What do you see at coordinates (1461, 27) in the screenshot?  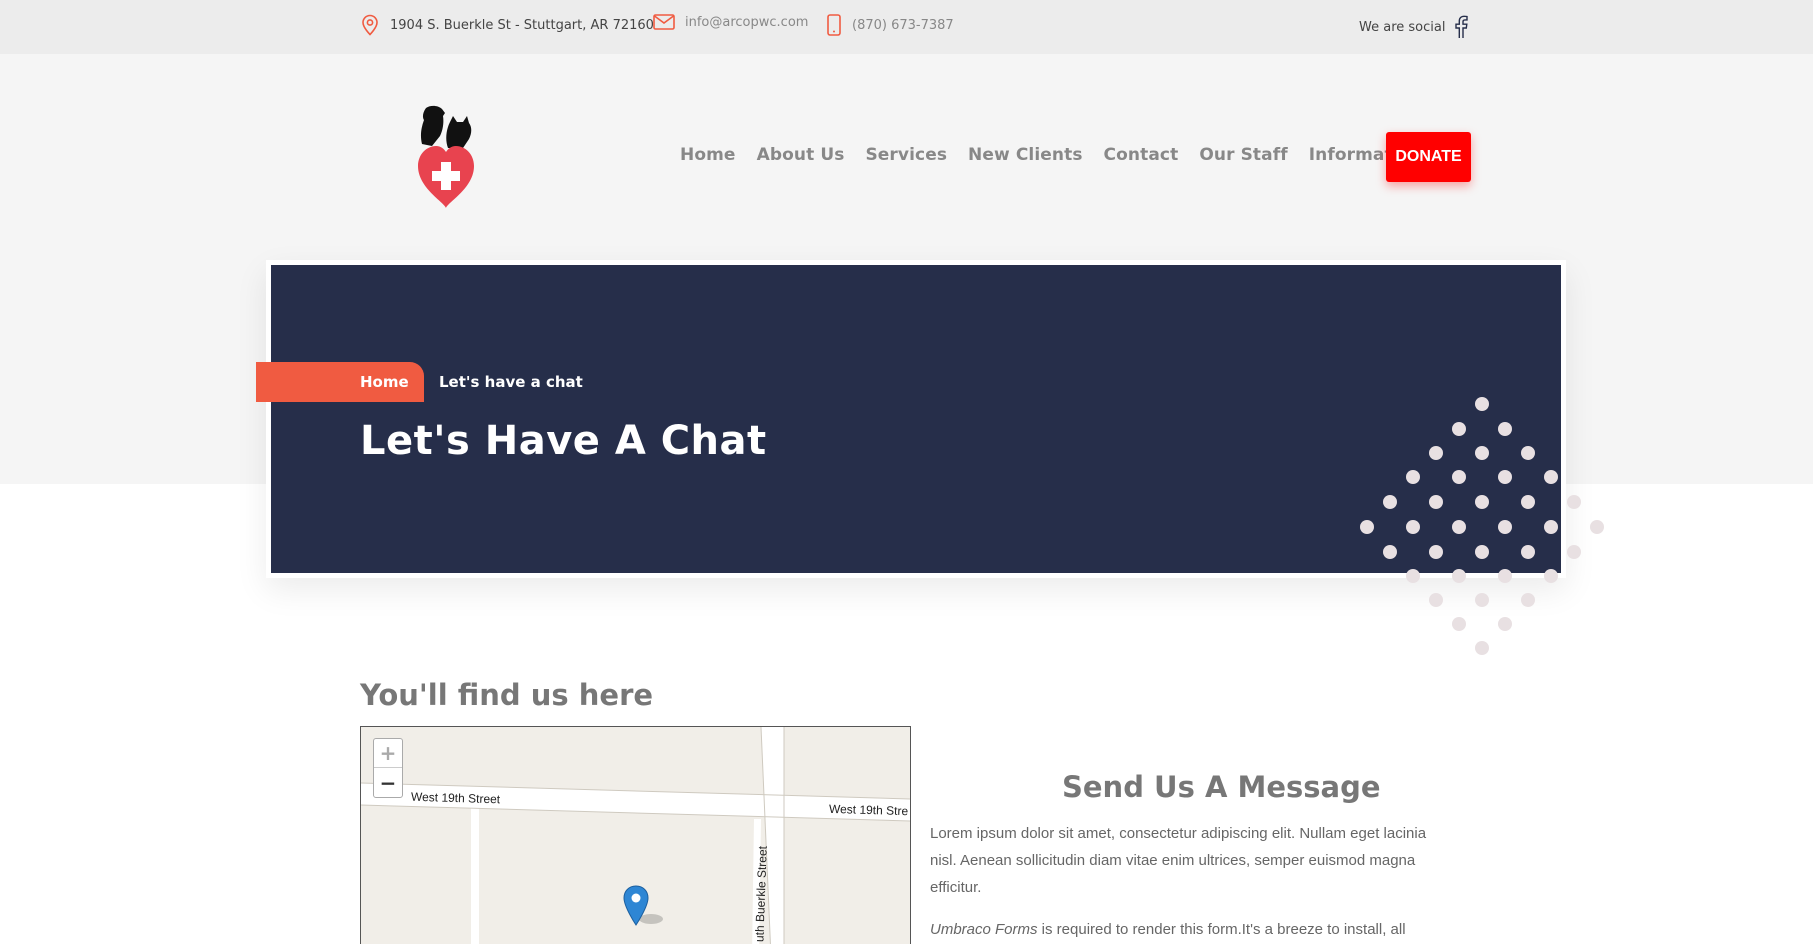 I see `facebook-icon` at bounding box center [1461, 27].